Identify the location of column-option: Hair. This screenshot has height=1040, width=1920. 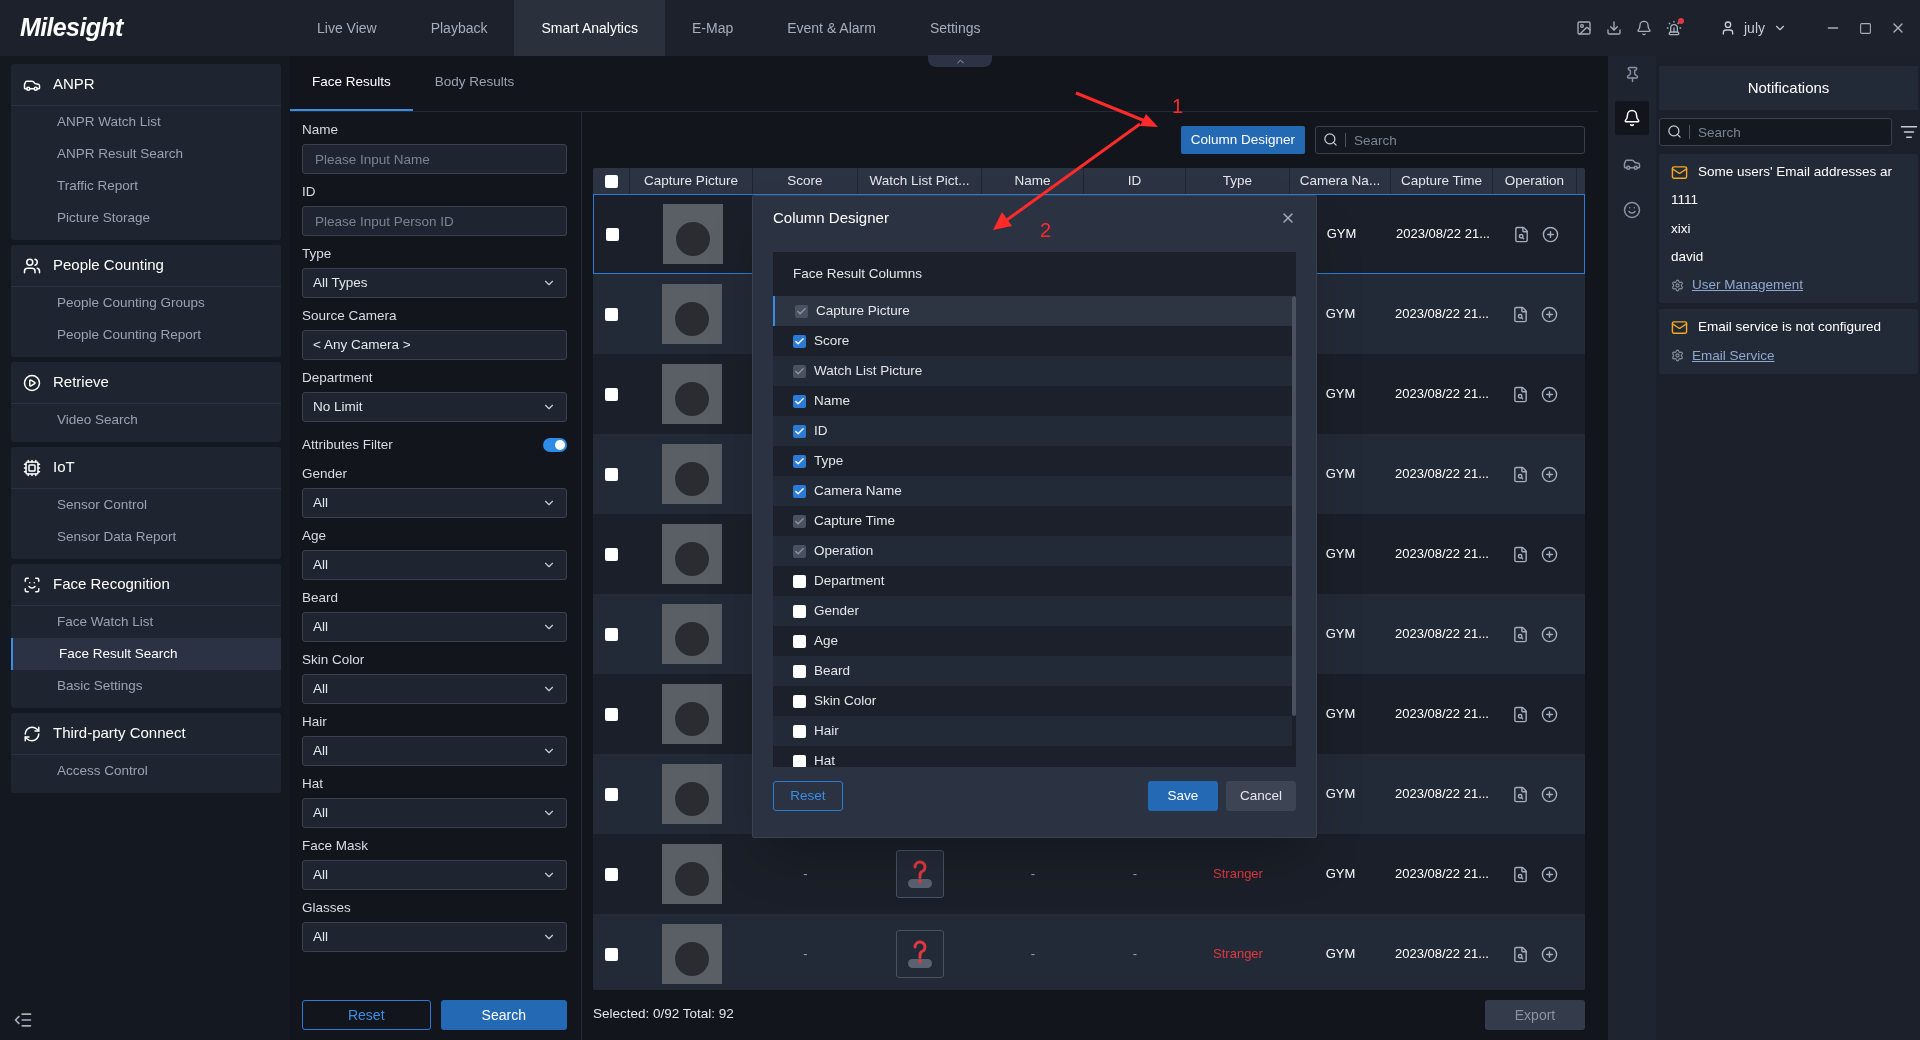
(1032, 731).